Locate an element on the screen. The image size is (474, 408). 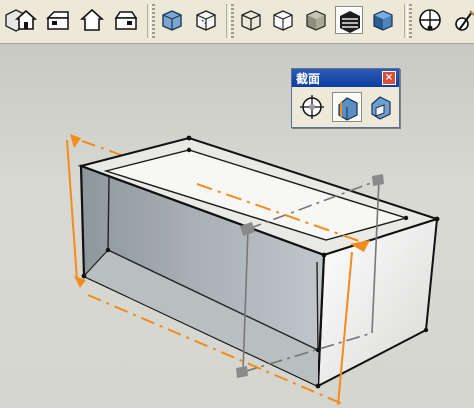
monochrome-cube-icon is located at coordinates (383, 20).